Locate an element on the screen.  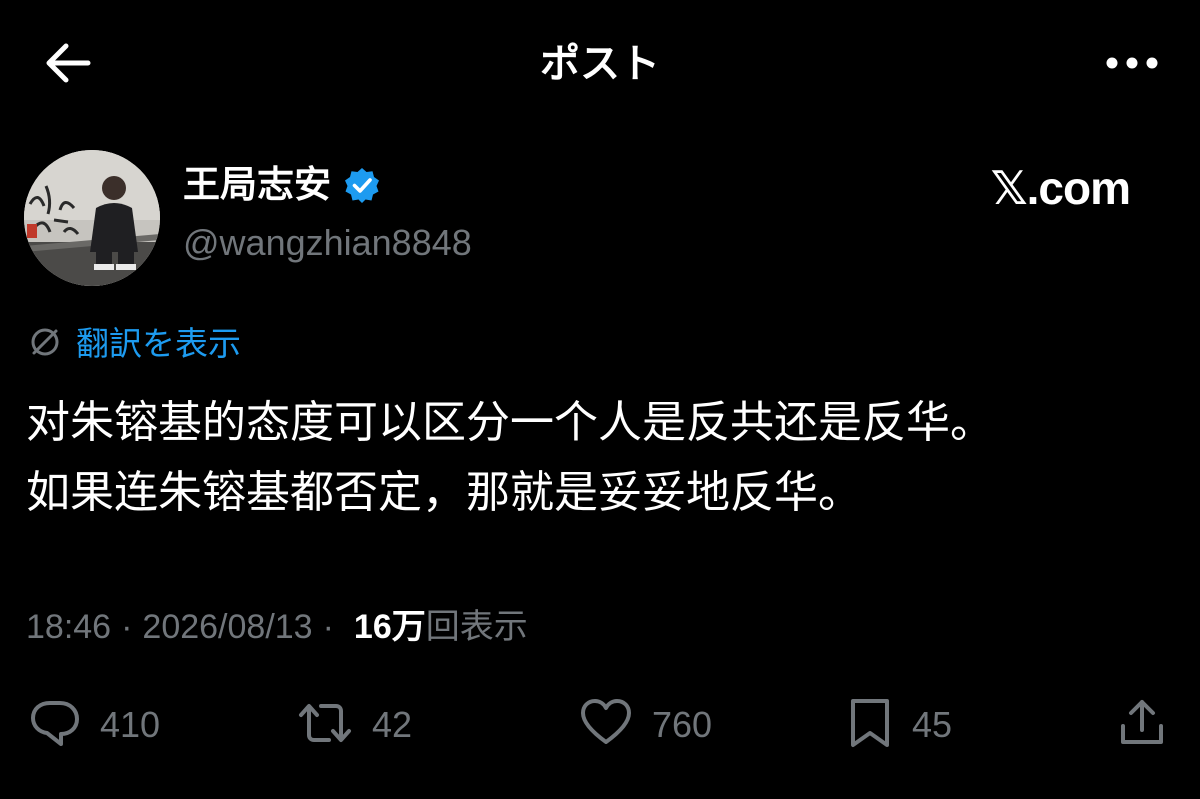
repost-button: 42 is located at coordinates (354, 725).